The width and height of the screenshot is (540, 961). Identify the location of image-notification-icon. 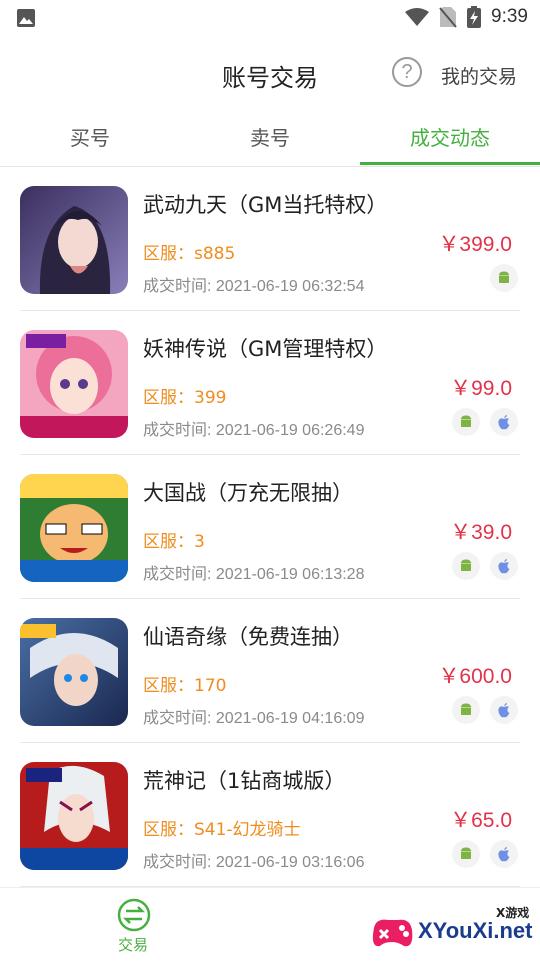
(26, 18).